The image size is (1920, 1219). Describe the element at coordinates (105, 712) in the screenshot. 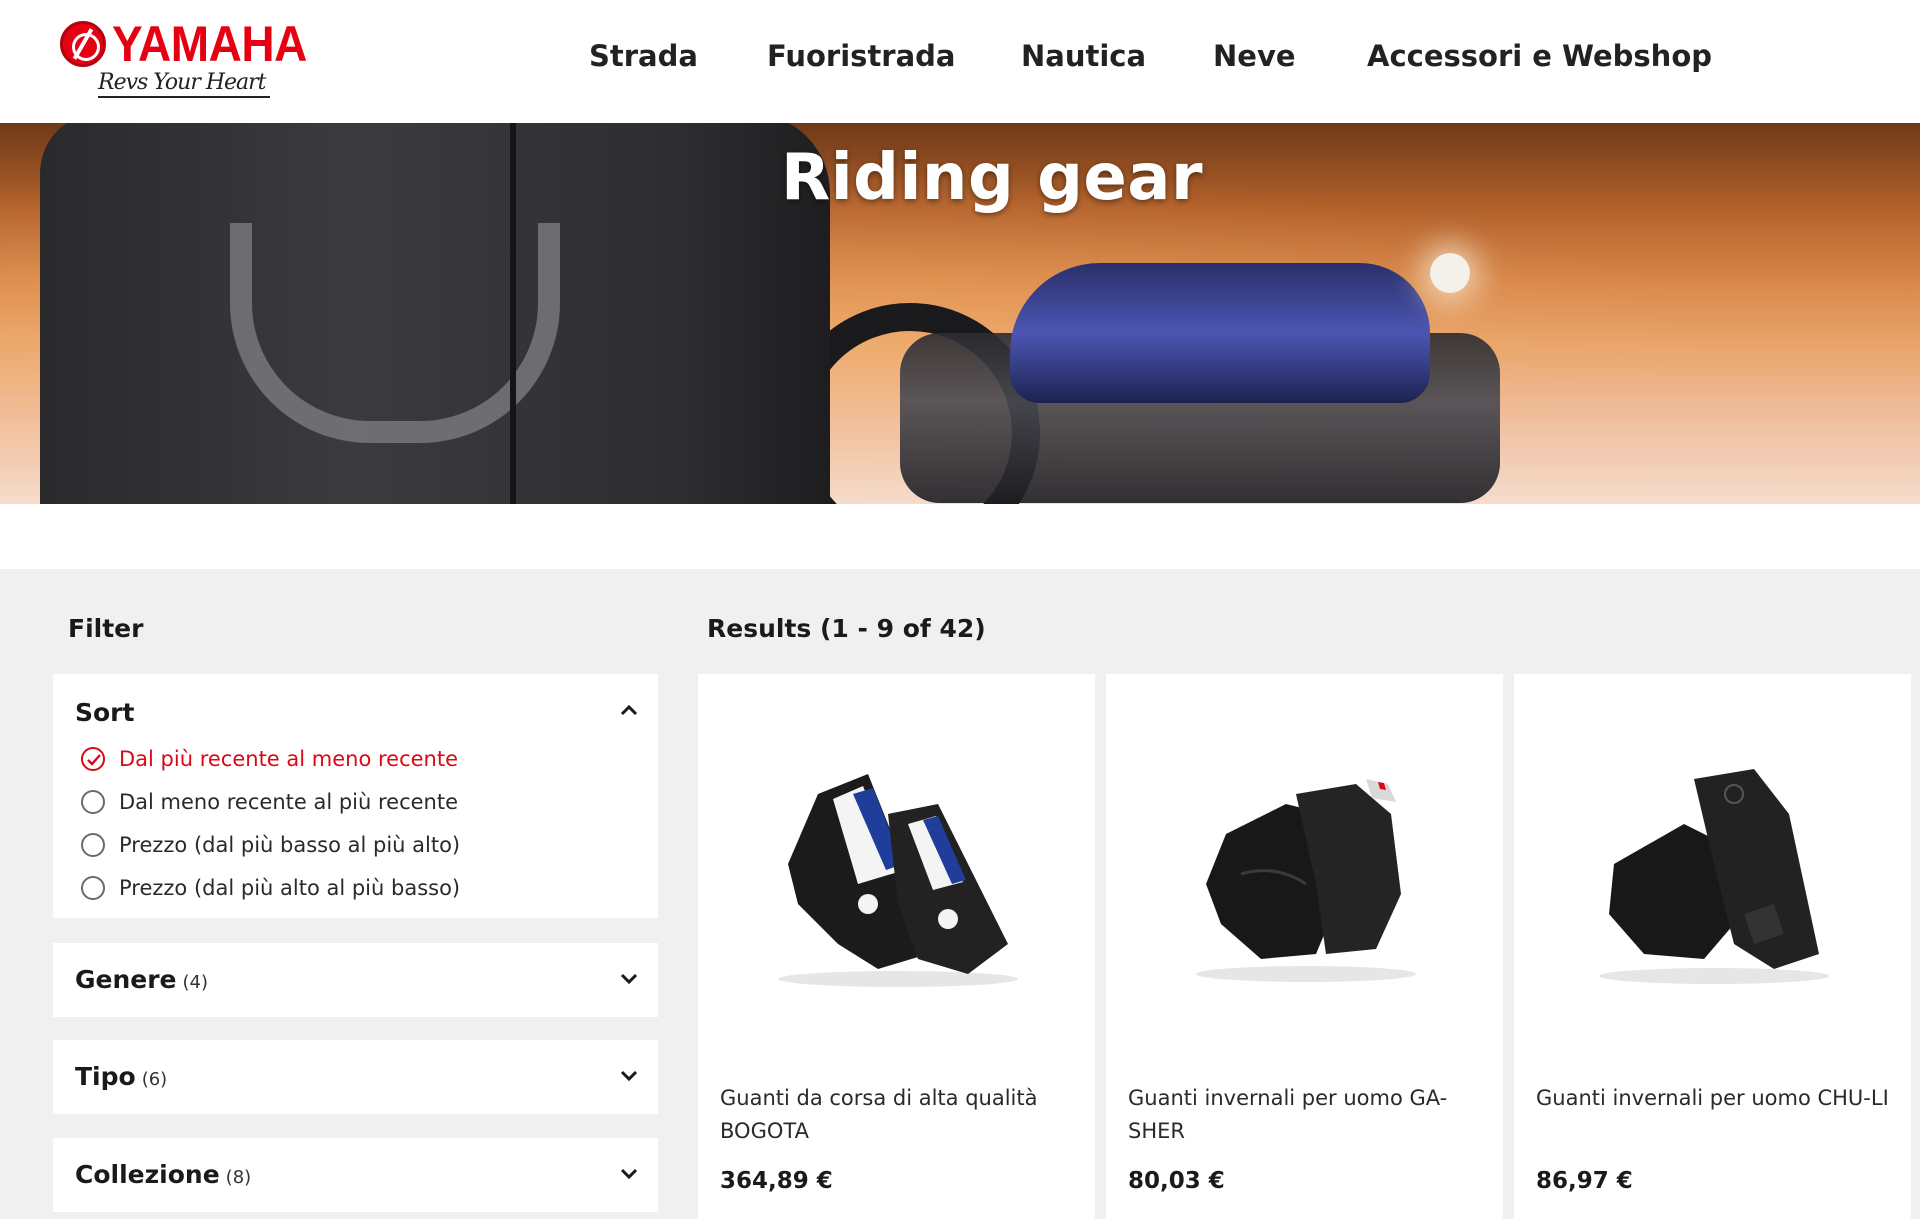

I see `sort-title: Sort` at that location.